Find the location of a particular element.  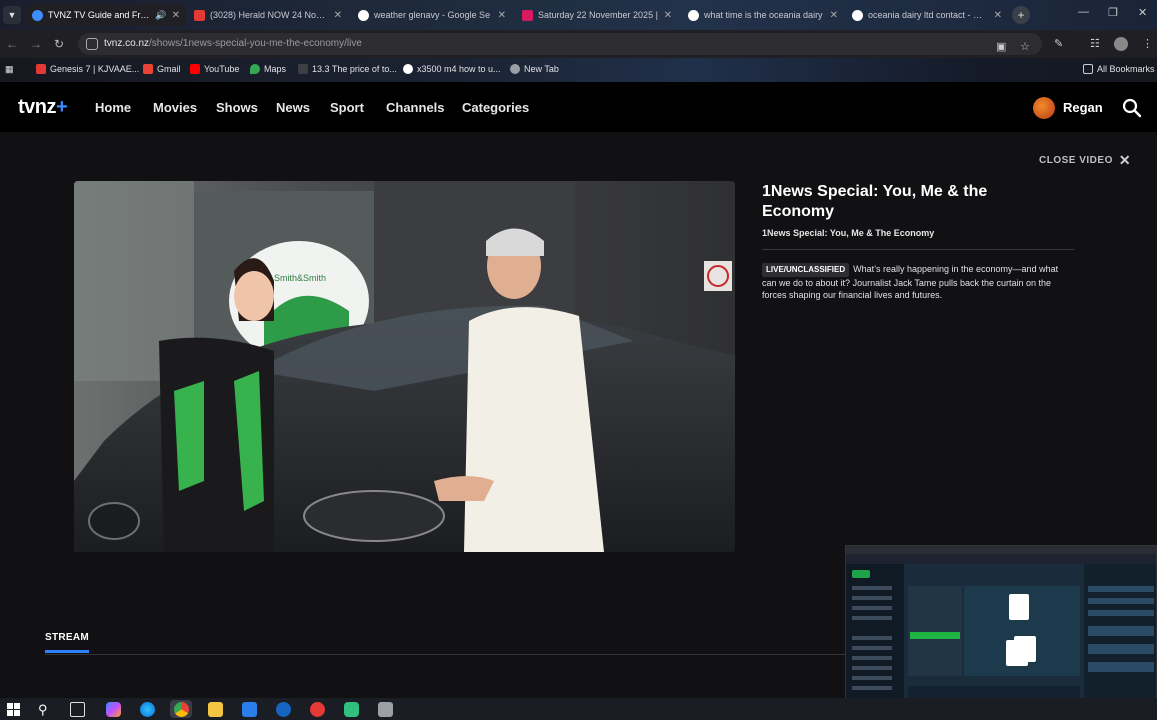

profile-avatar-icon is located at coordinates (1121, 44).